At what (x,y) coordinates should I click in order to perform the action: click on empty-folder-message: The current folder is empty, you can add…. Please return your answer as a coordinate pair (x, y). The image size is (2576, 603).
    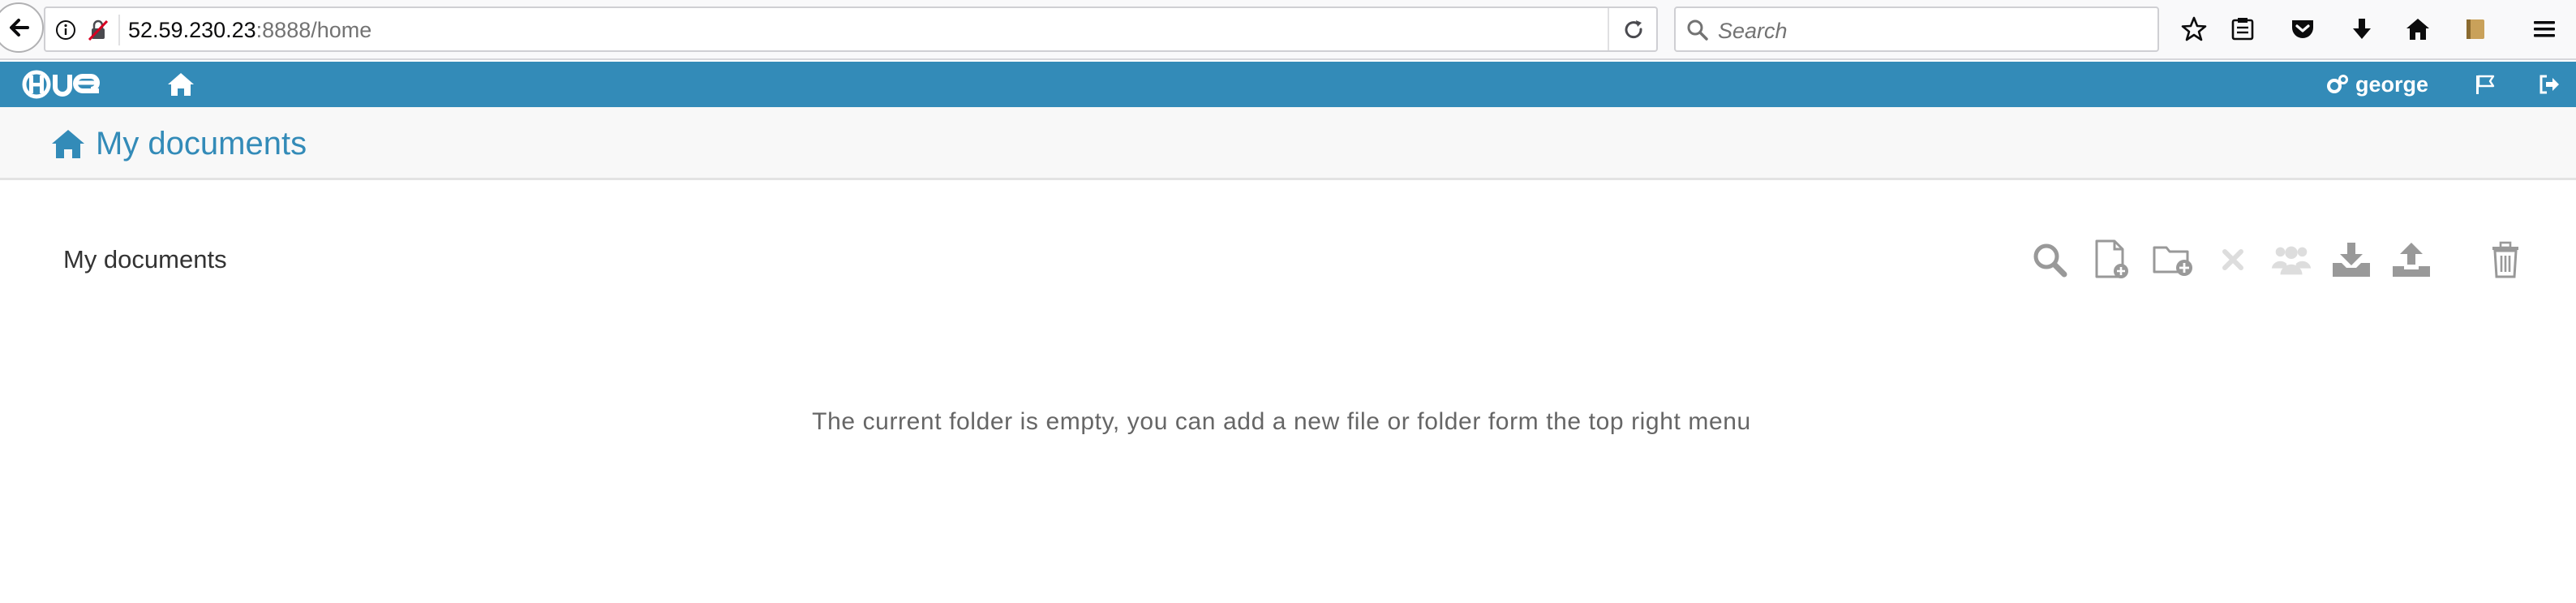
    Looking at the image, I should click on (1281, 421).